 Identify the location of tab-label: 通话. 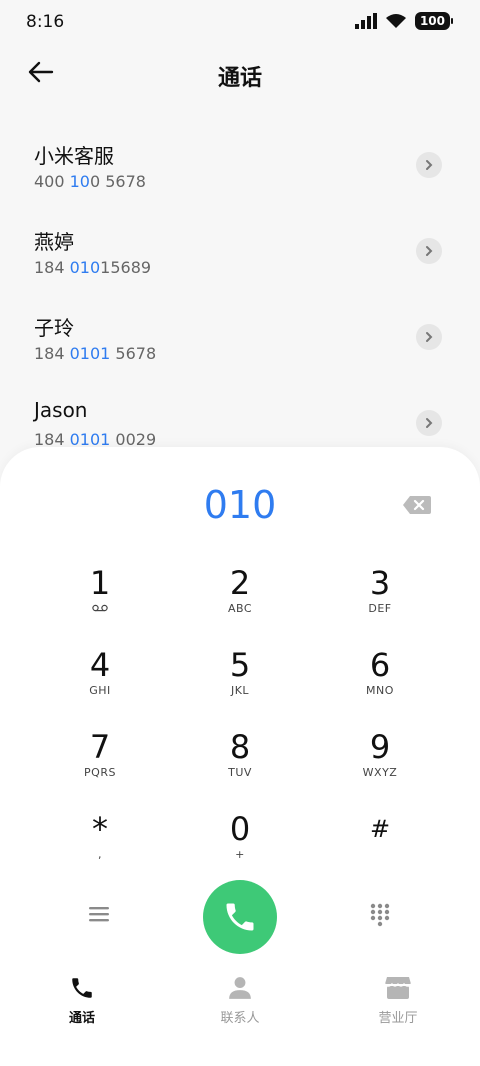
(81, 1018).